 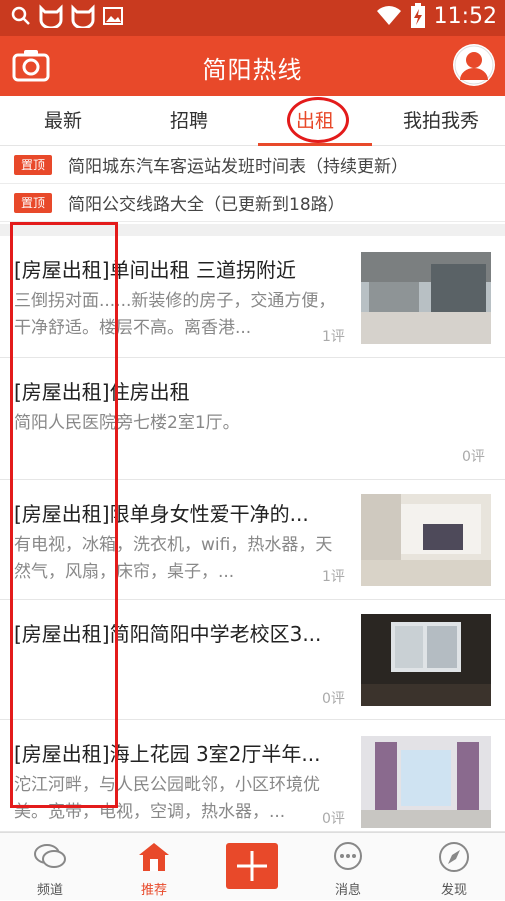 I want to click on tab-jobs: 招聘, so click(x=189, y=121).